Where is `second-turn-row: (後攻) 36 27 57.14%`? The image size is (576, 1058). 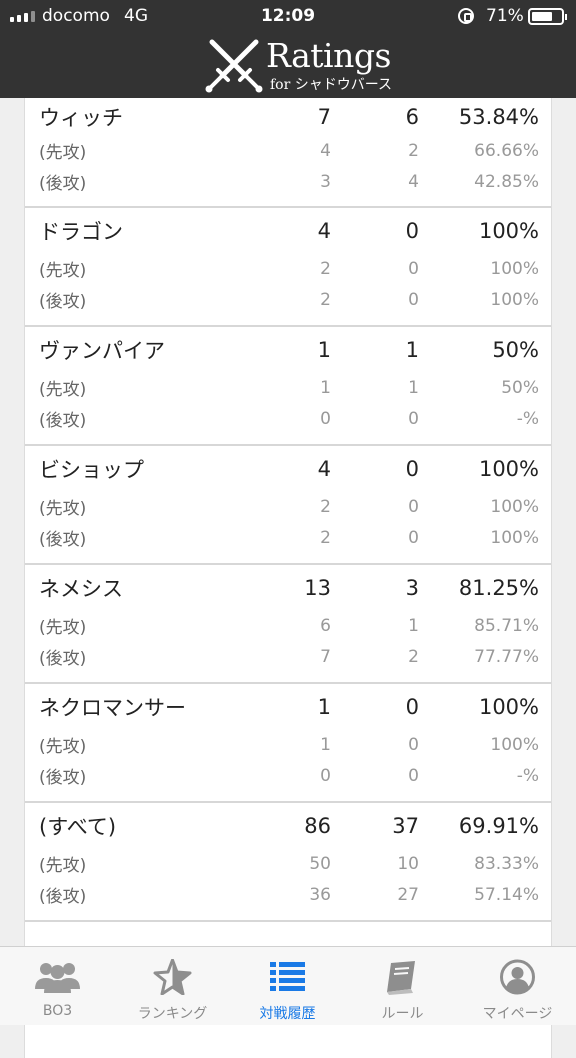 second-turn-row: (後攻) 36 27 57.14% is located at coordinates (288, 894).